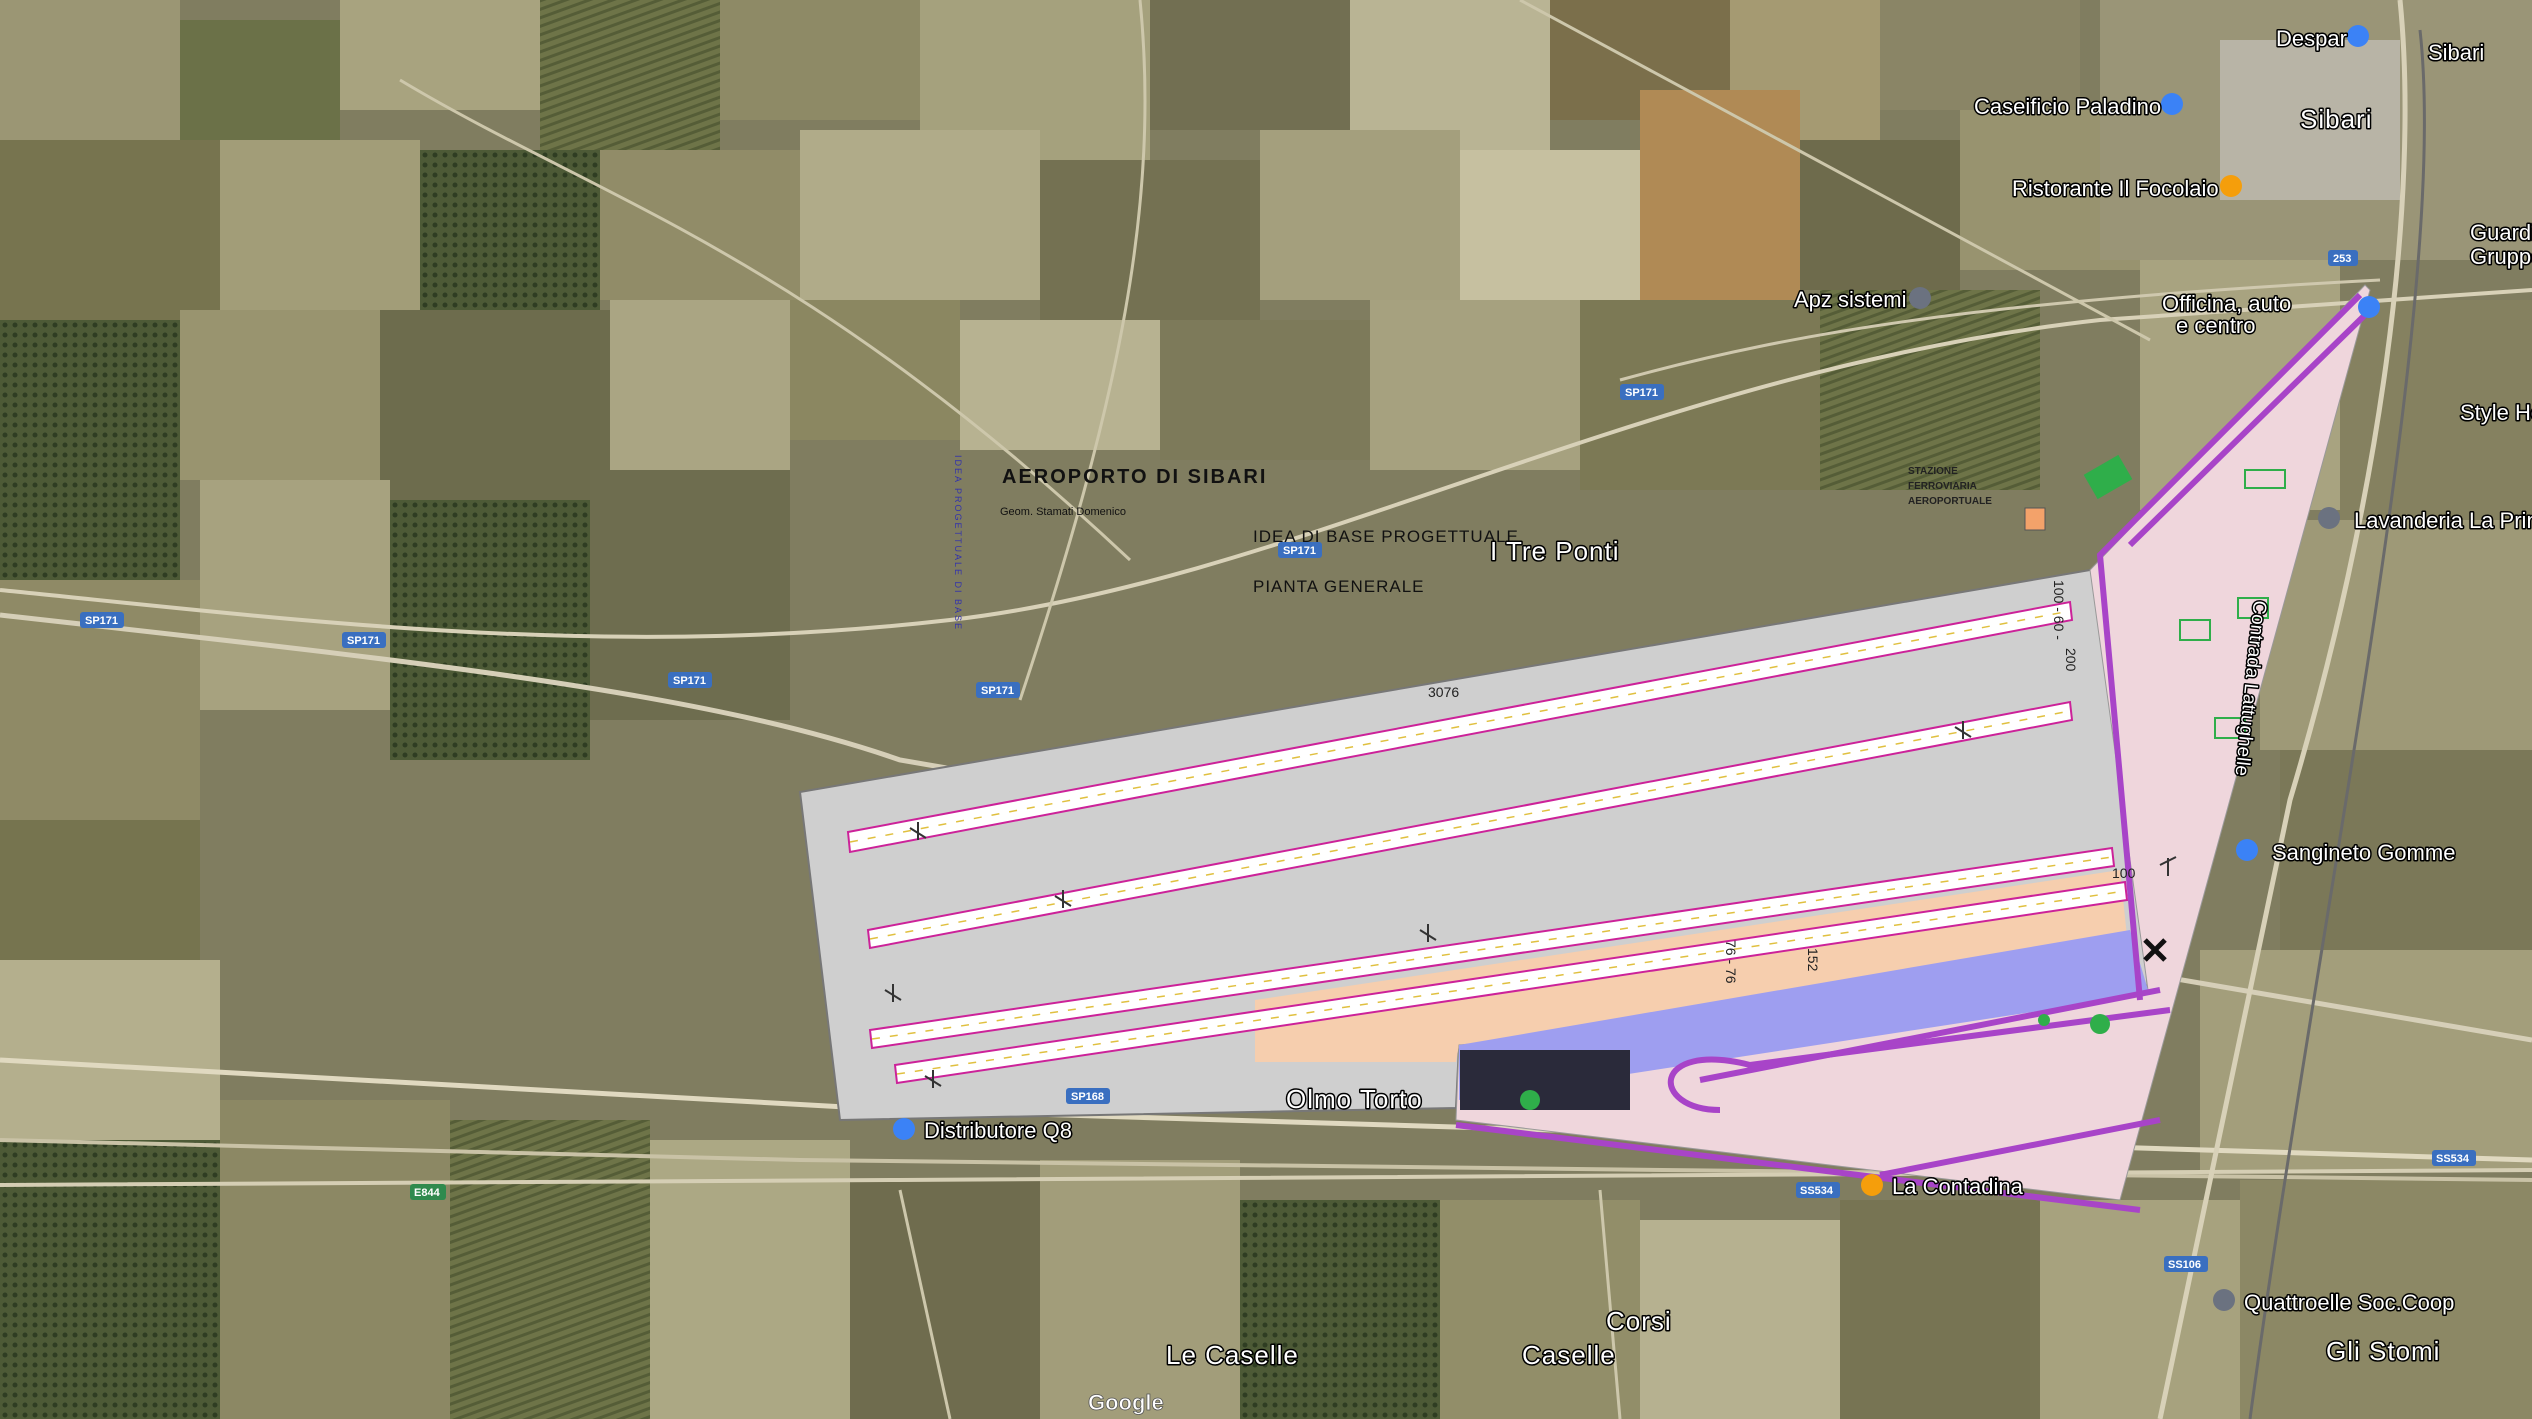  Describe the element at coordinates (1545, 1080) in the screenshot. I see `parking-block` at that location.